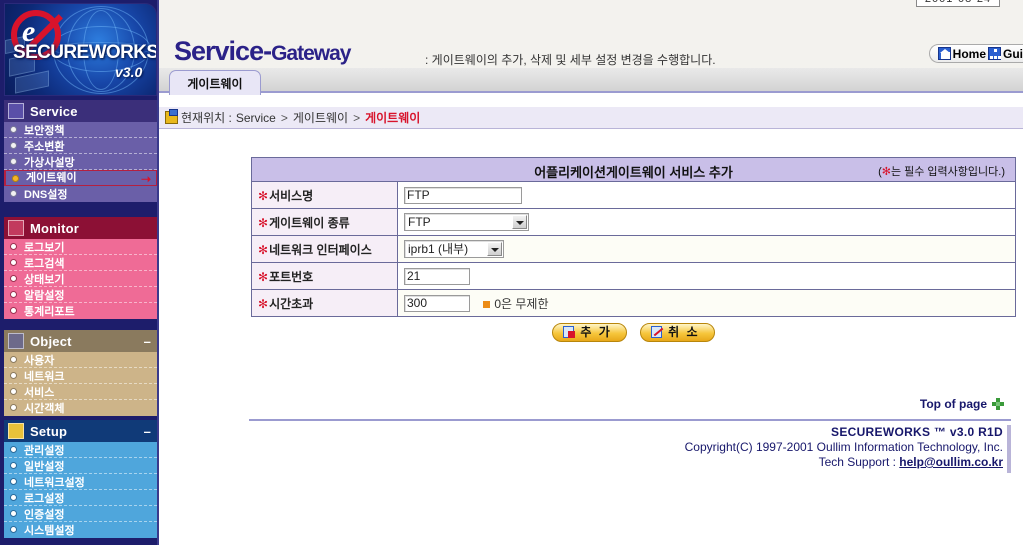 The width and height of the screenshot is (1023, 545). I want to click on sidebar-item-log-search: 로그검색, so click(80, 263).